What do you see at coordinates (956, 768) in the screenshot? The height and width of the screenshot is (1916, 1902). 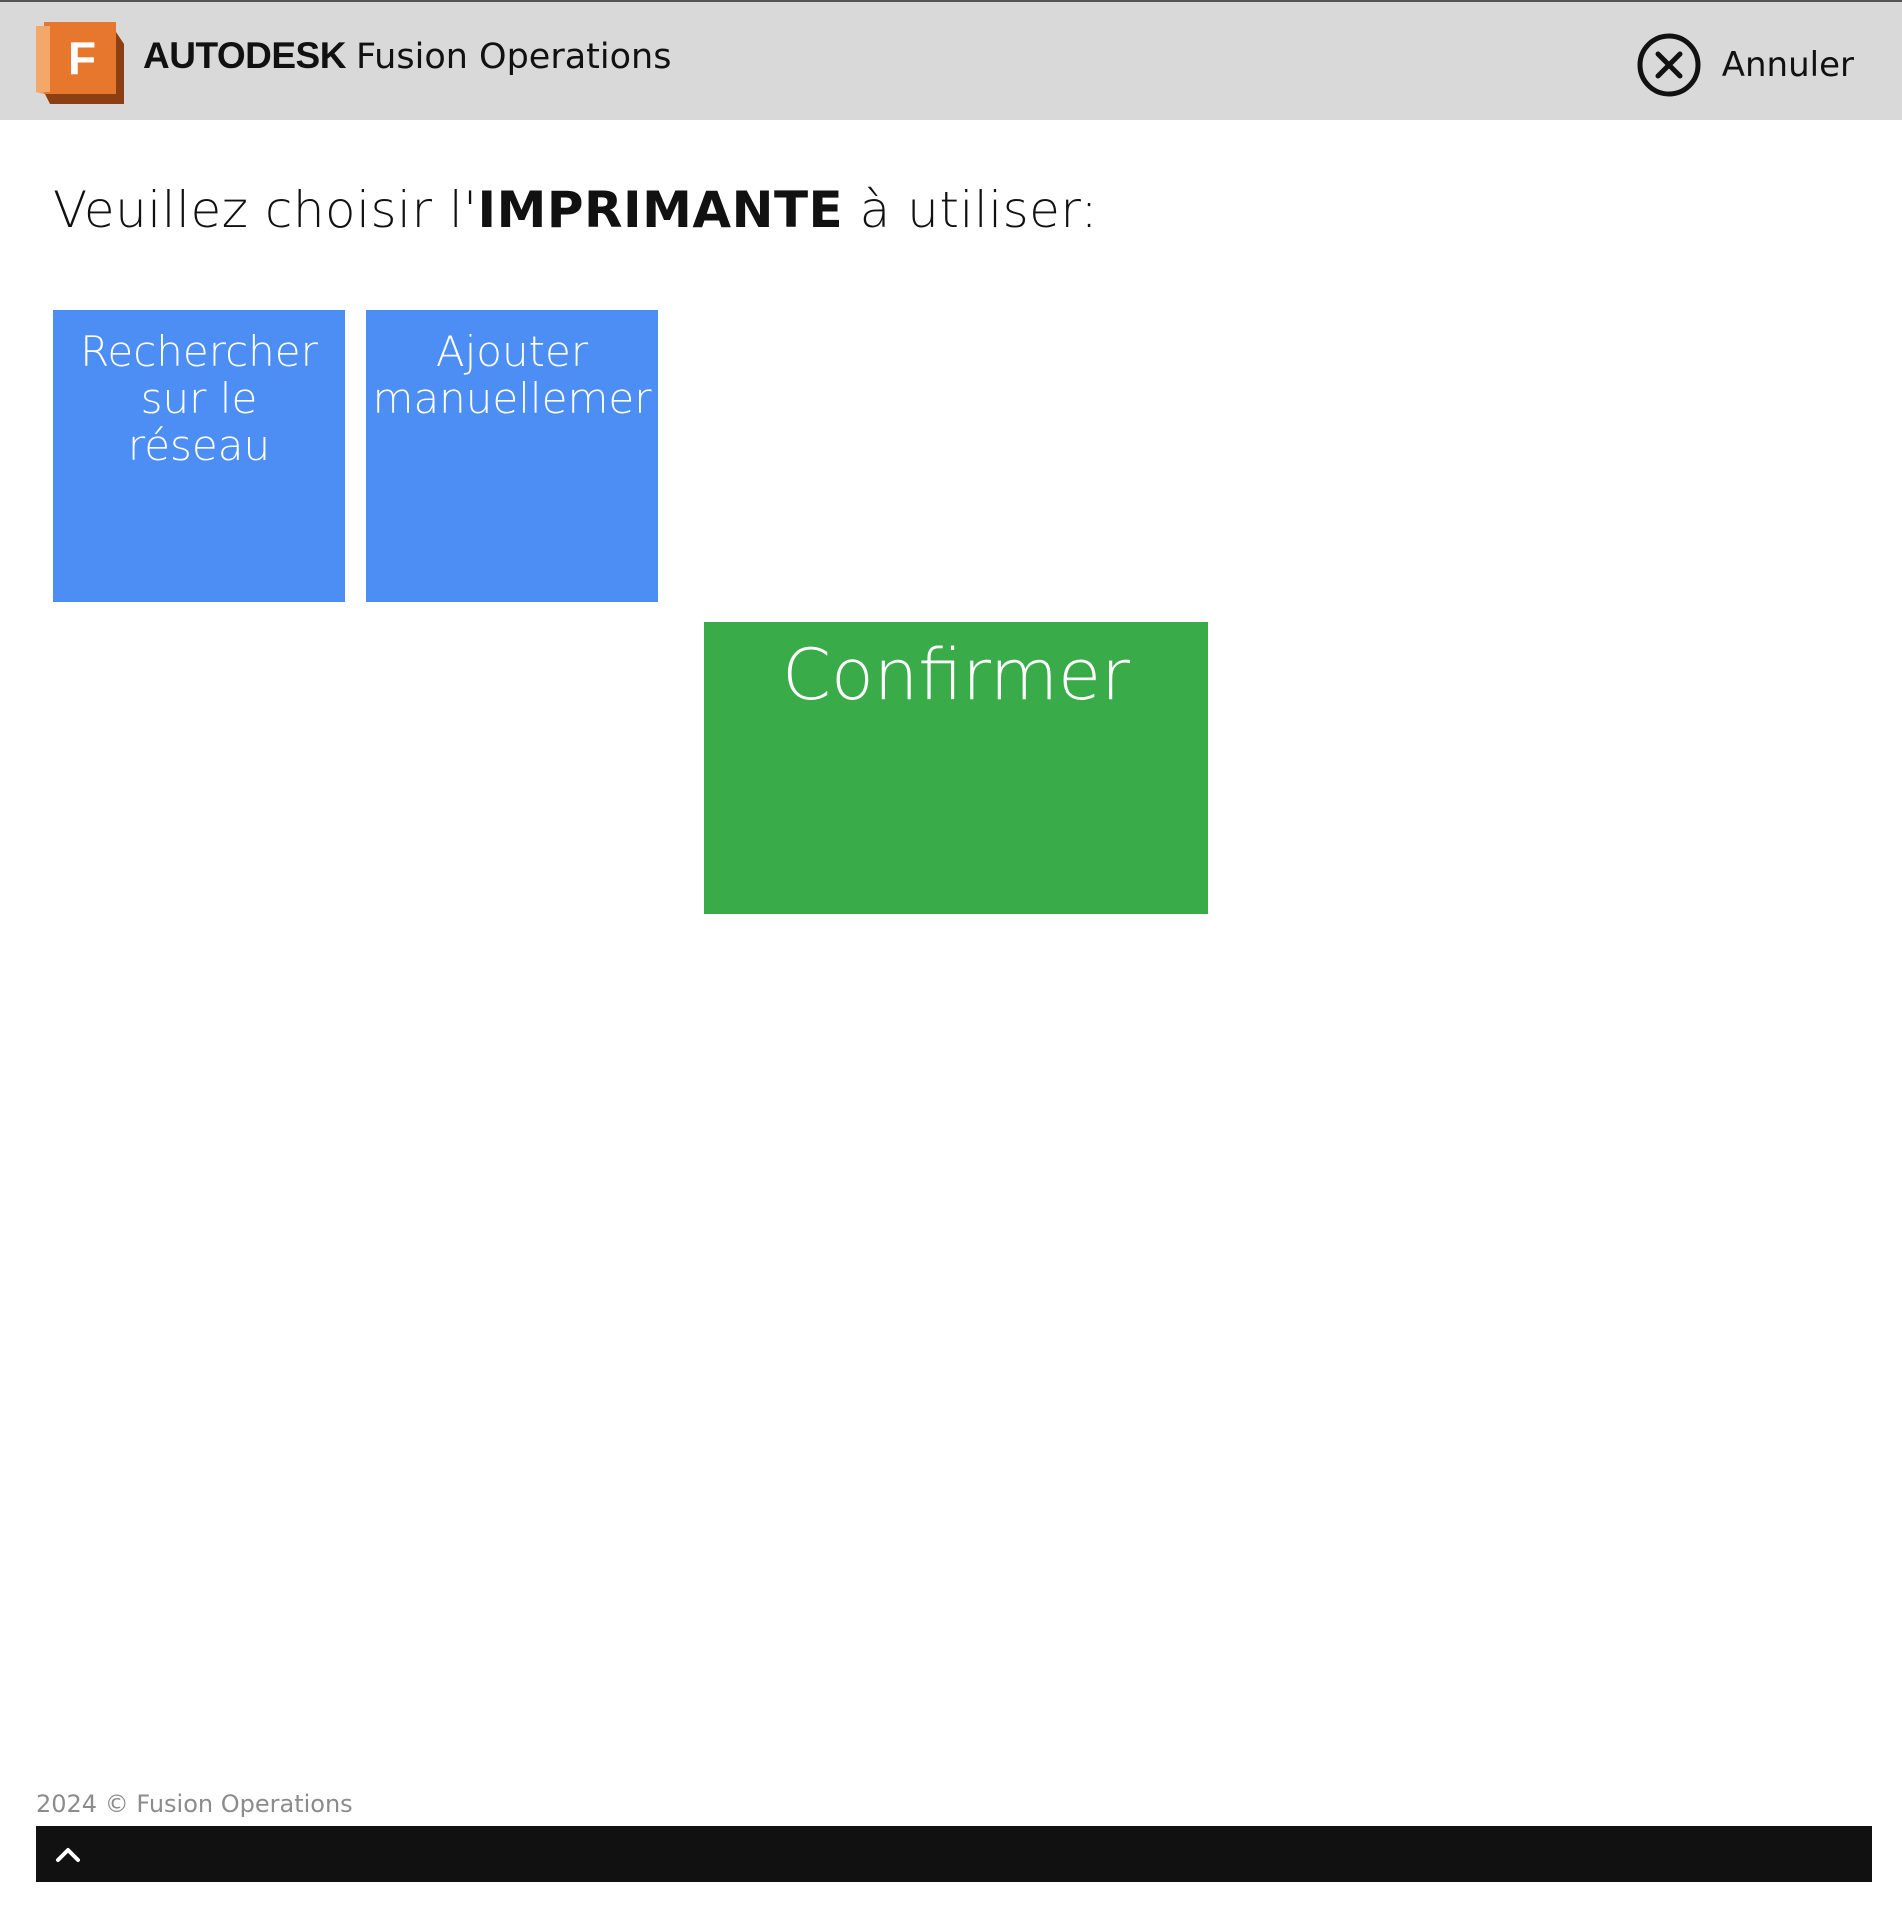 I see `confirm-button: Confirmer` at bounding box center [956, 768].